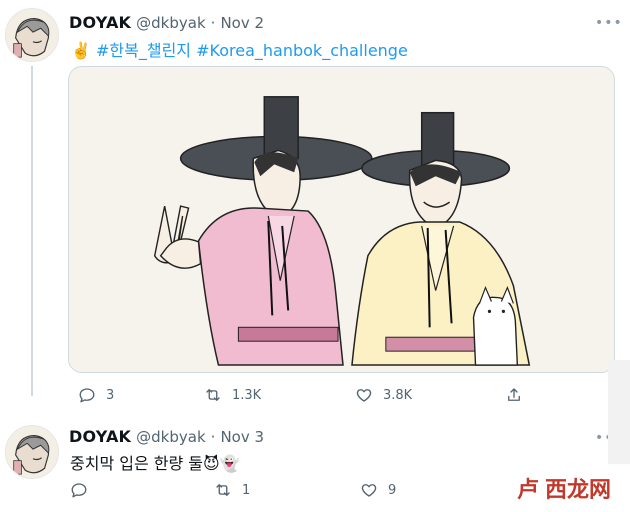 This screenshot has width=630, height=512. What do you see at coordinates (527, 490) in the screenshot?
I see `watermark-logo: 卢` at bounding box center [527, 490].